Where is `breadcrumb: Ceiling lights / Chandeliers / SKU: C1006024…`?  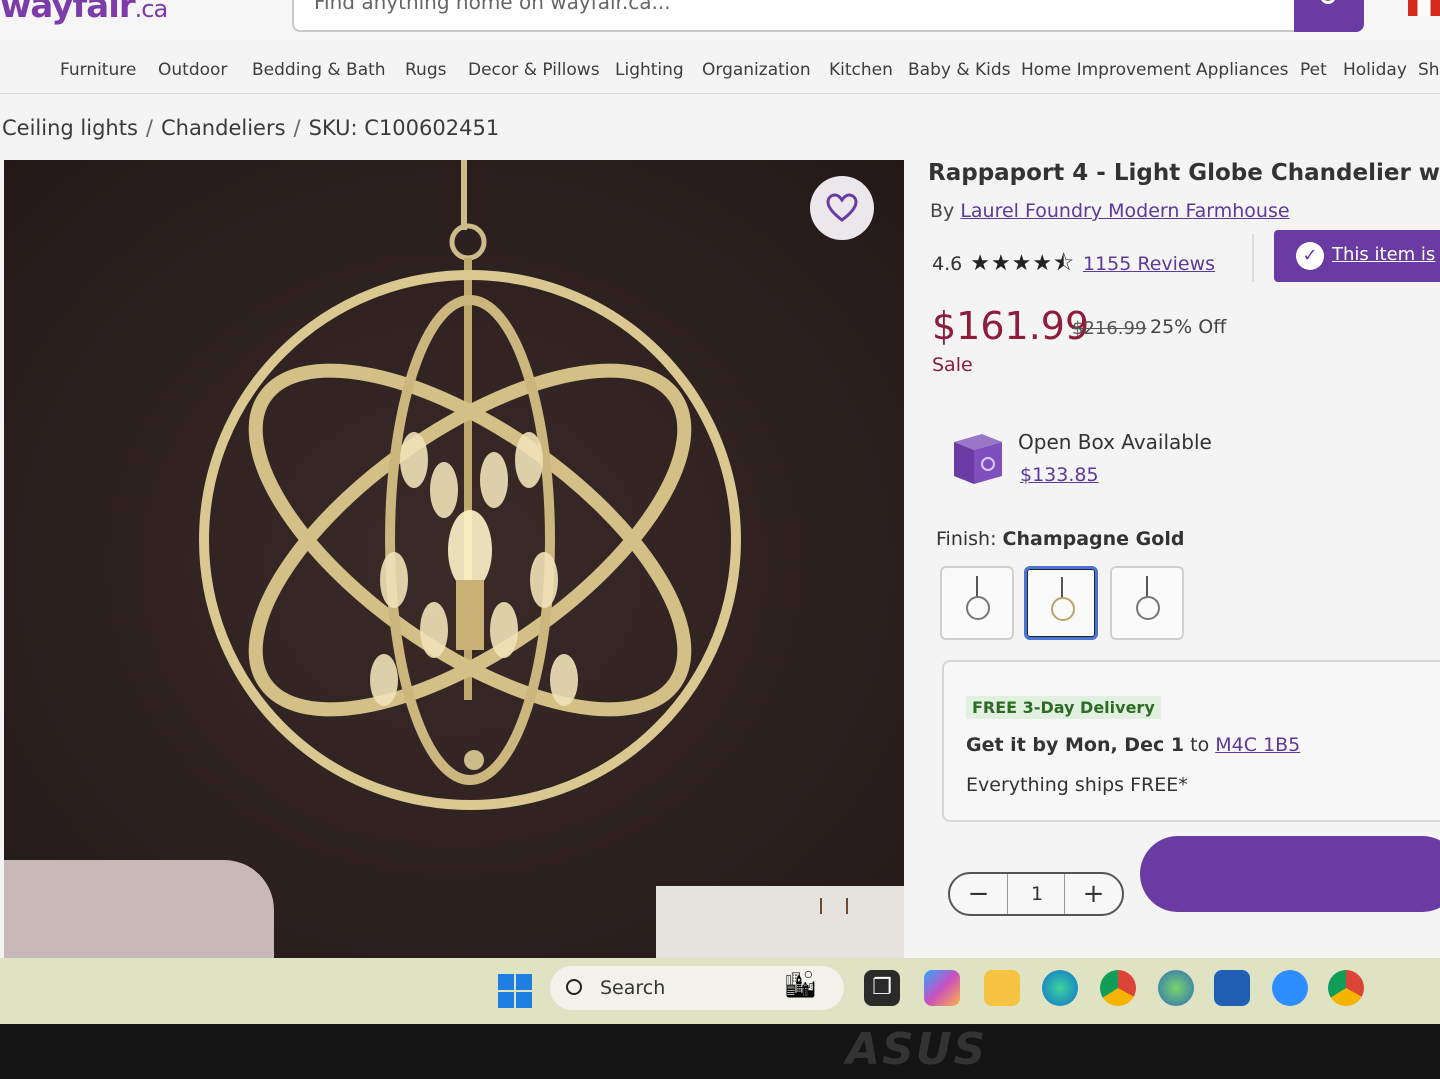
breadcrumb: Ceiling lights / Chandeliers / SKU: C1006024… is located at coordinates (253, 128).